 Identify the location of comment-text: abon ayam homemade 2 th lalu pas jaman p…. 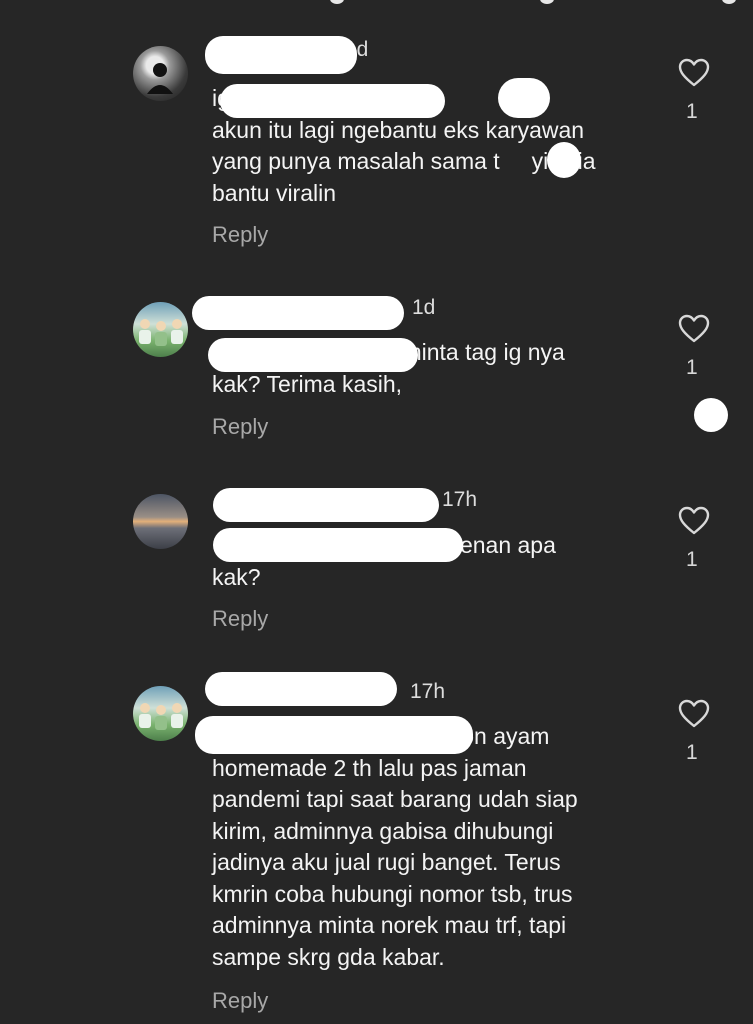
(395, 846).